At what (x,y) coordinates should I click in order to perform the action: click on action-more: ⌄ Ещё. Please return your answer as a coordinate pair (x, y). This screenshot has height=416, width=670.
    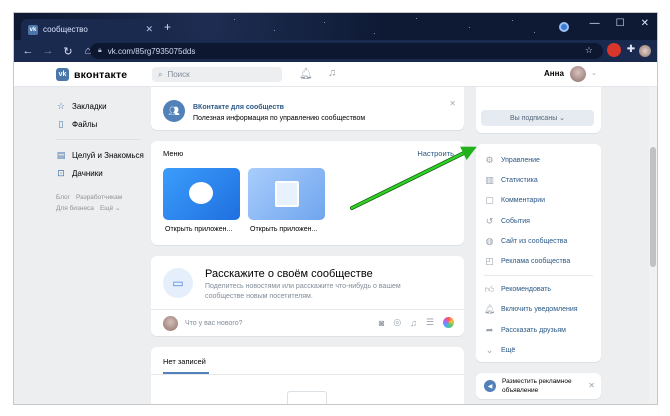
    Looking at the image, I should click on (500, 350).